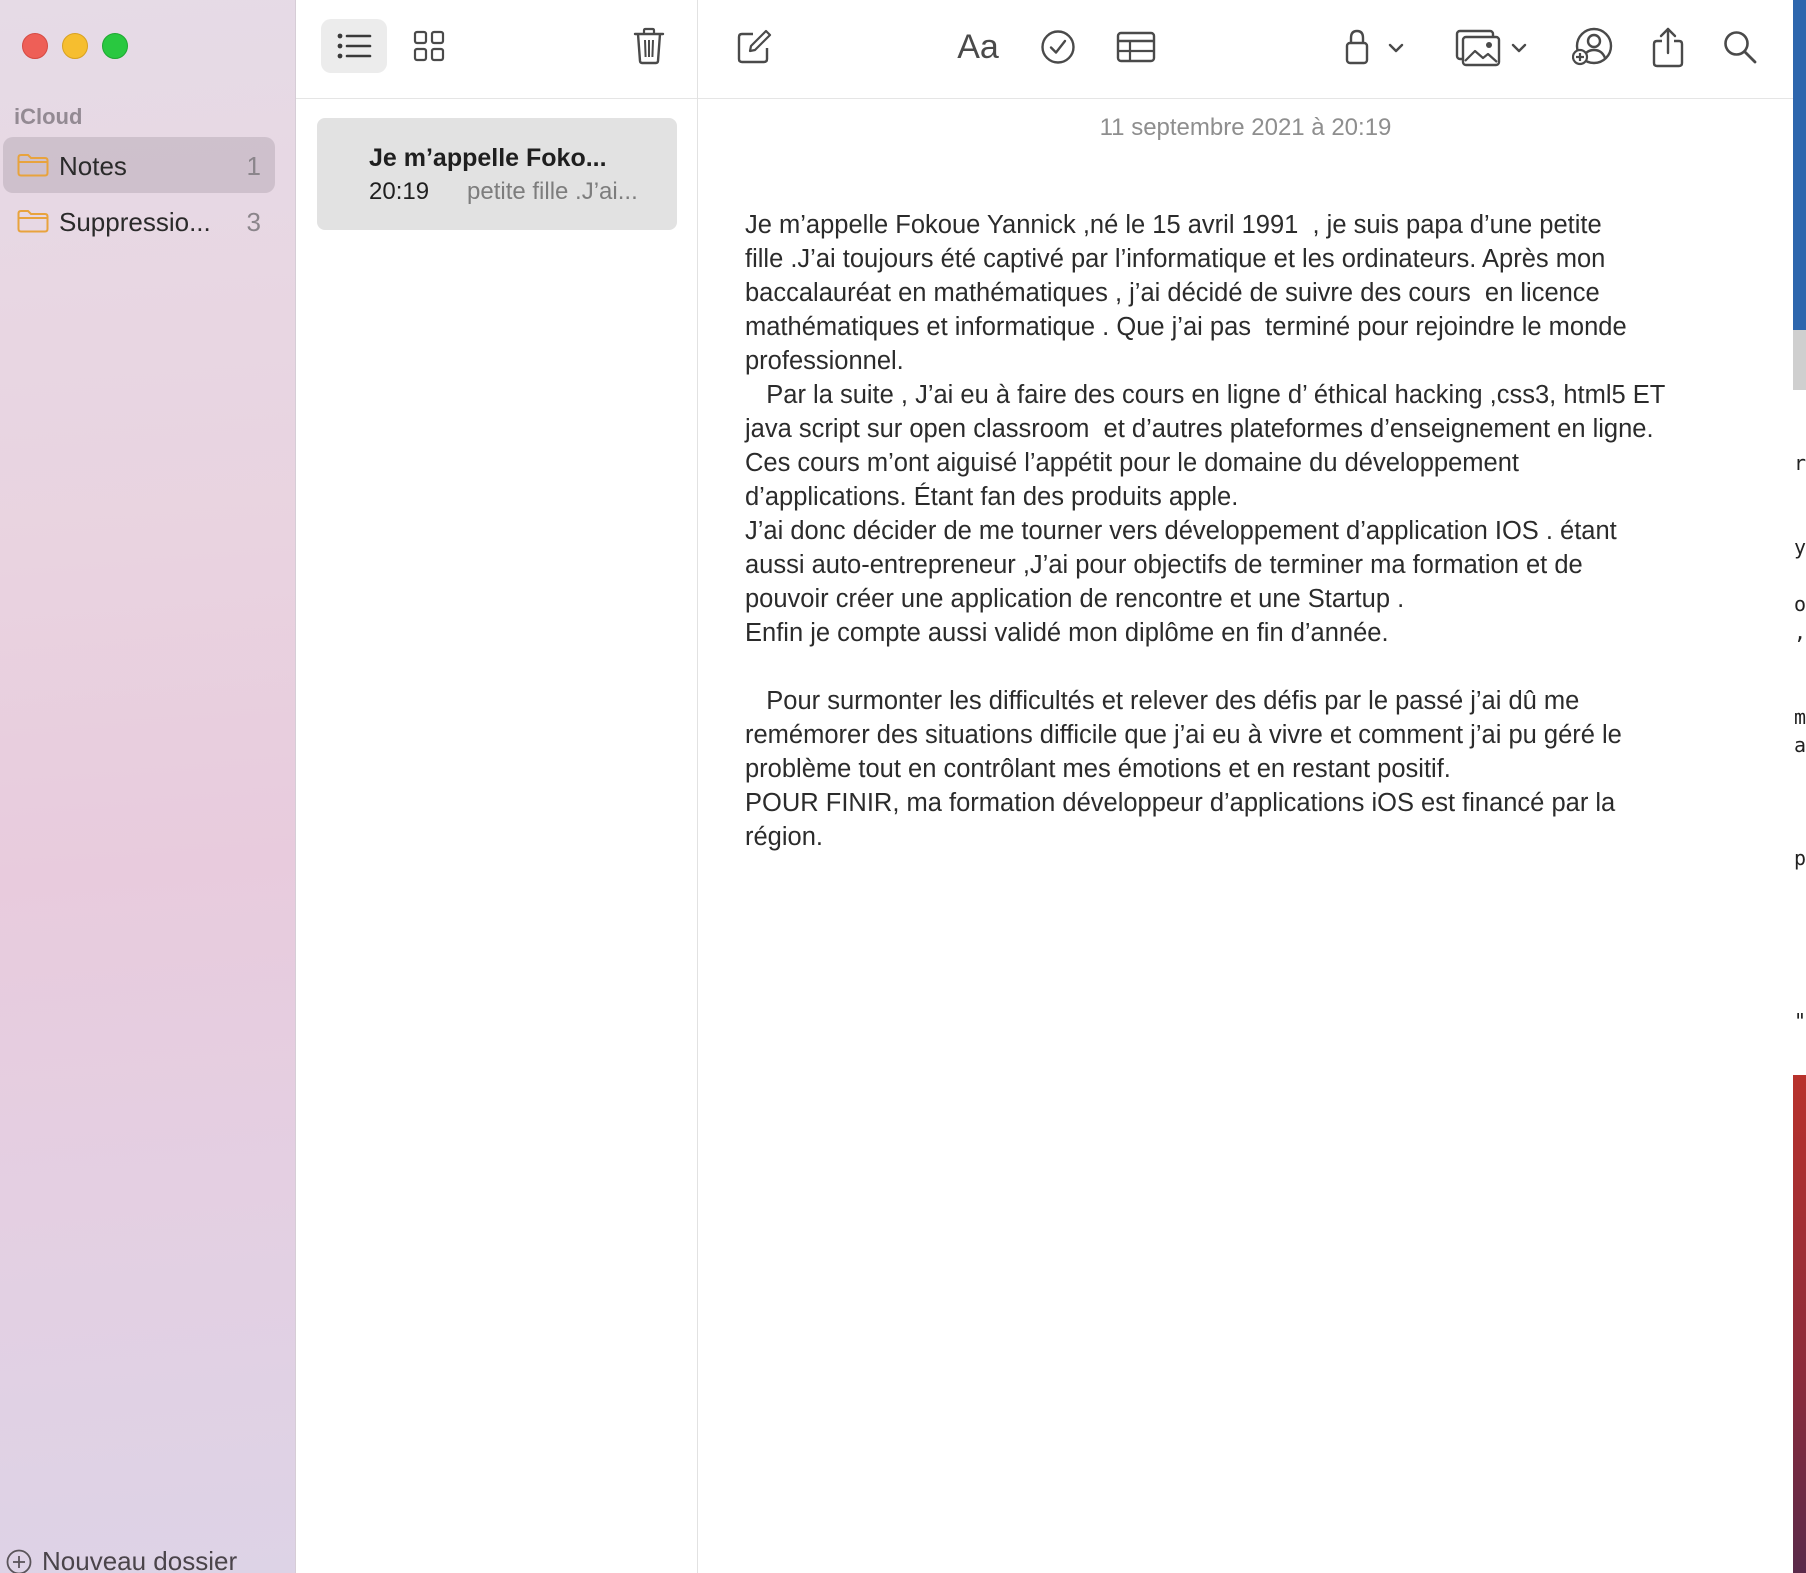  What do you see at coordinates (115, 46) in the screenshot?
I see `maximize-window-button` at bounding box center [115, 46].